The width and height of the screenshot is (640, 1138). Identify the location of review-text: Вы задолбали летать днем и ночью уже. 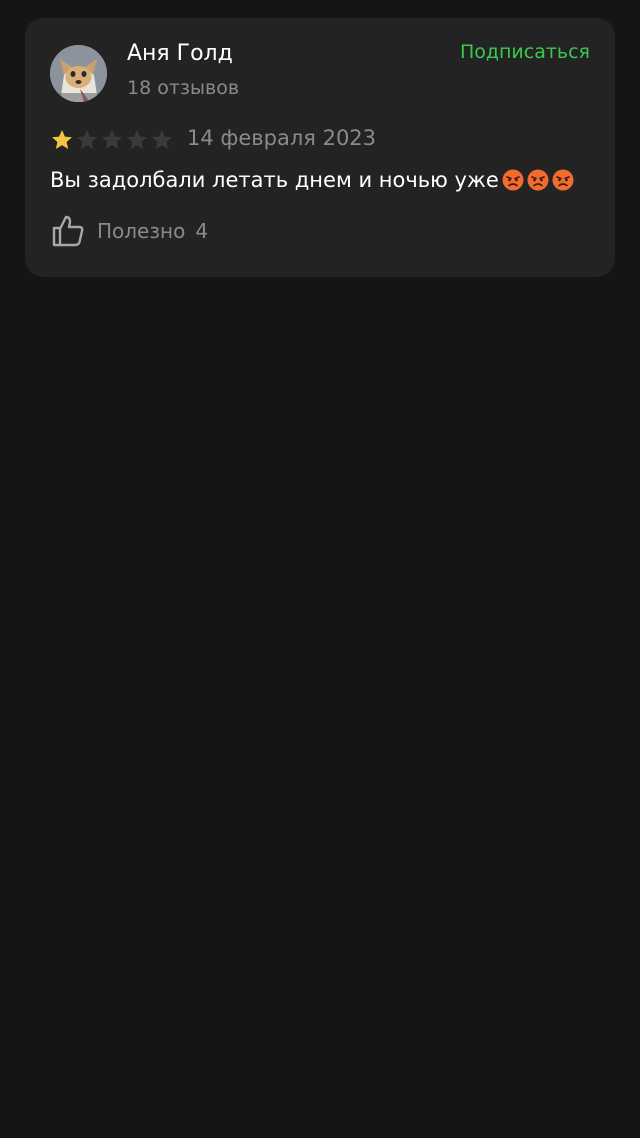
(312, 180).